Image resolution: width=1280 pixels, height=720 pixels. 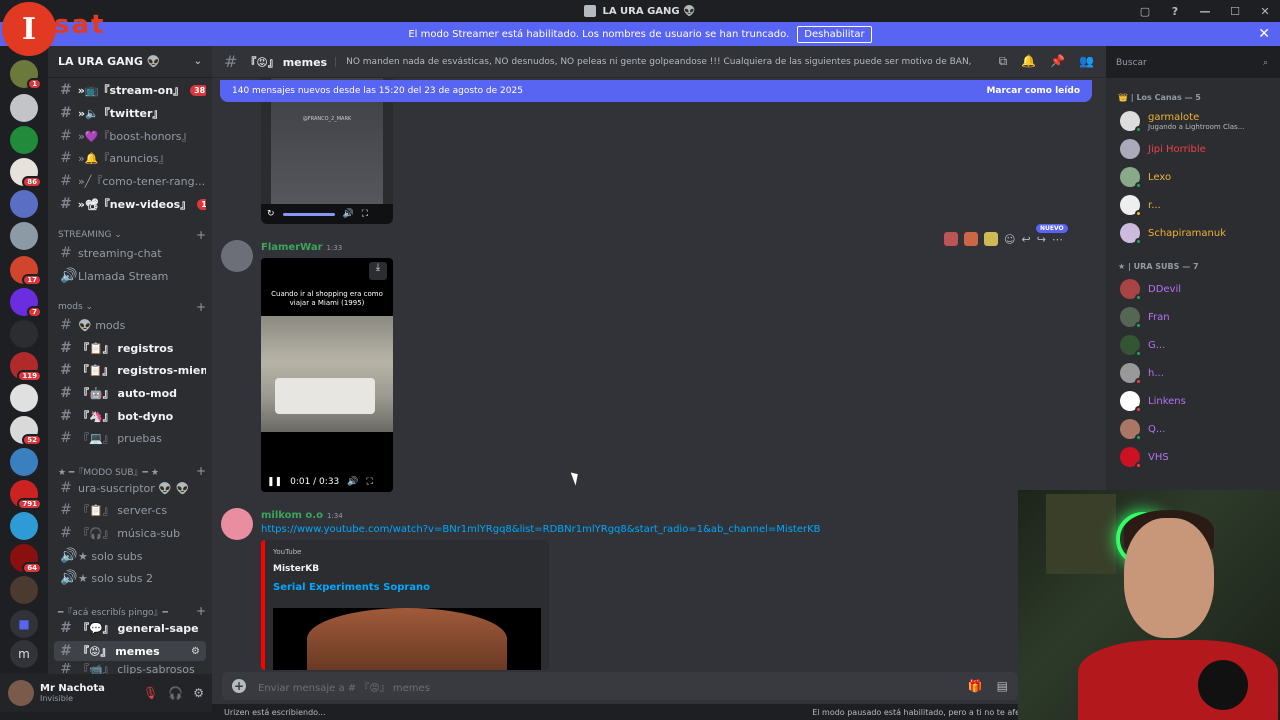 I want to click on search-input: Buscar ⌕, so click(x=1192, y=63).